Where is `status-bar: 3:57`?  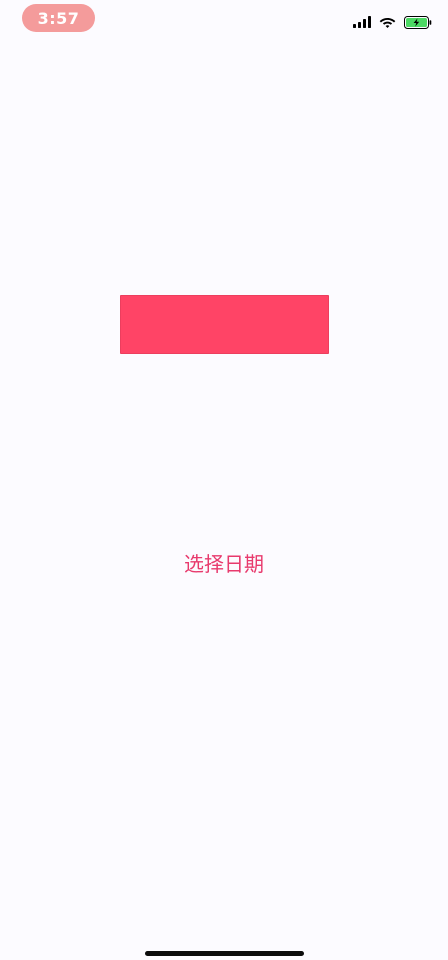 status-bar: 3:57 is located at coordinates (224, 20).